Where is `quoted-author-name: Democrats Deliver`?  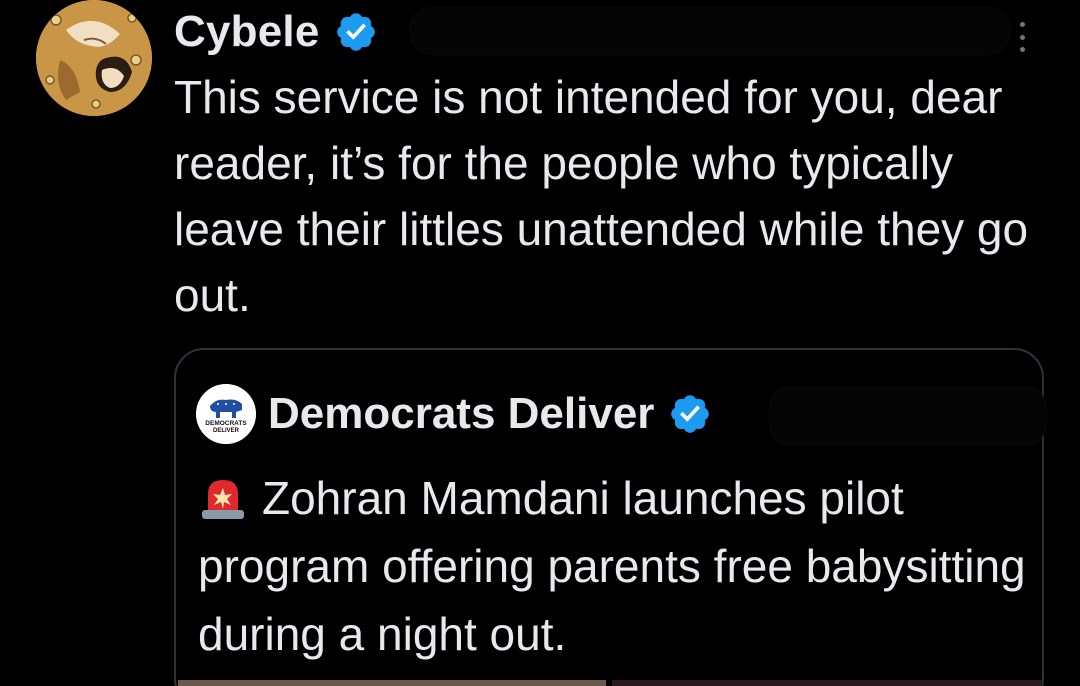 quoted-author-name: Democrats Deliver is located at coordinates (461, 414).